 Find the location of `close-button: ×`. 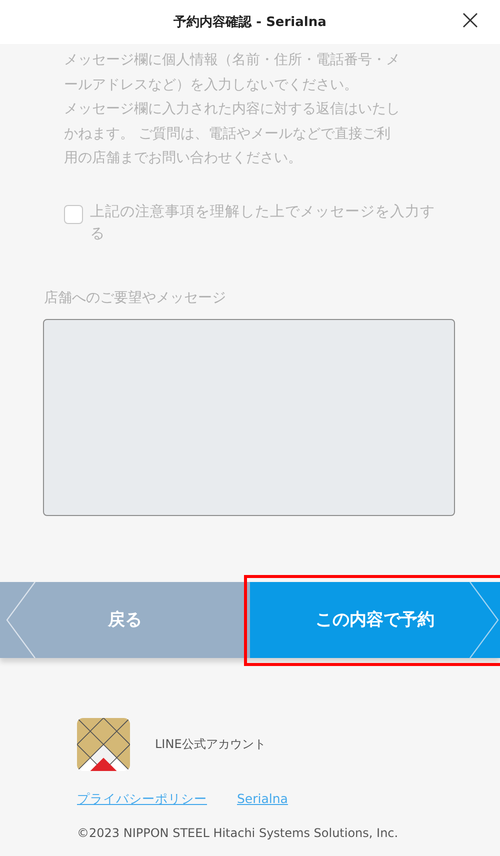

close-button: × is located at coordinates (470, 20).